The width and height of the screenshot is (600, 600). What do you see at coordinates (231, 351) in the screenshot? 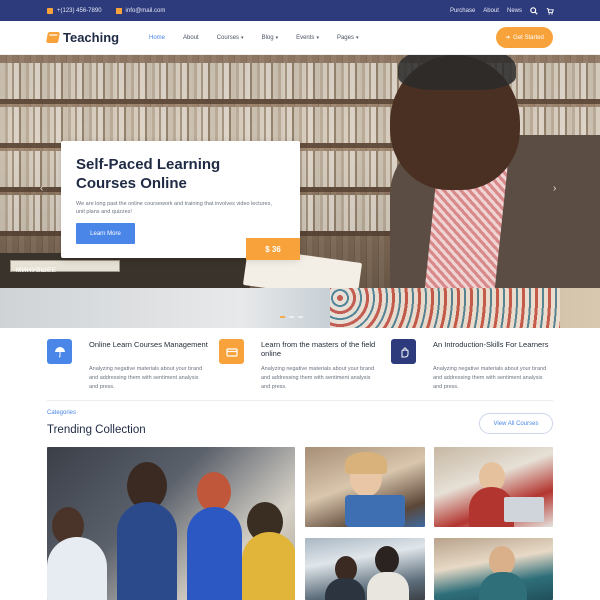
I see `card-icon` at bounding box center [231, 351].